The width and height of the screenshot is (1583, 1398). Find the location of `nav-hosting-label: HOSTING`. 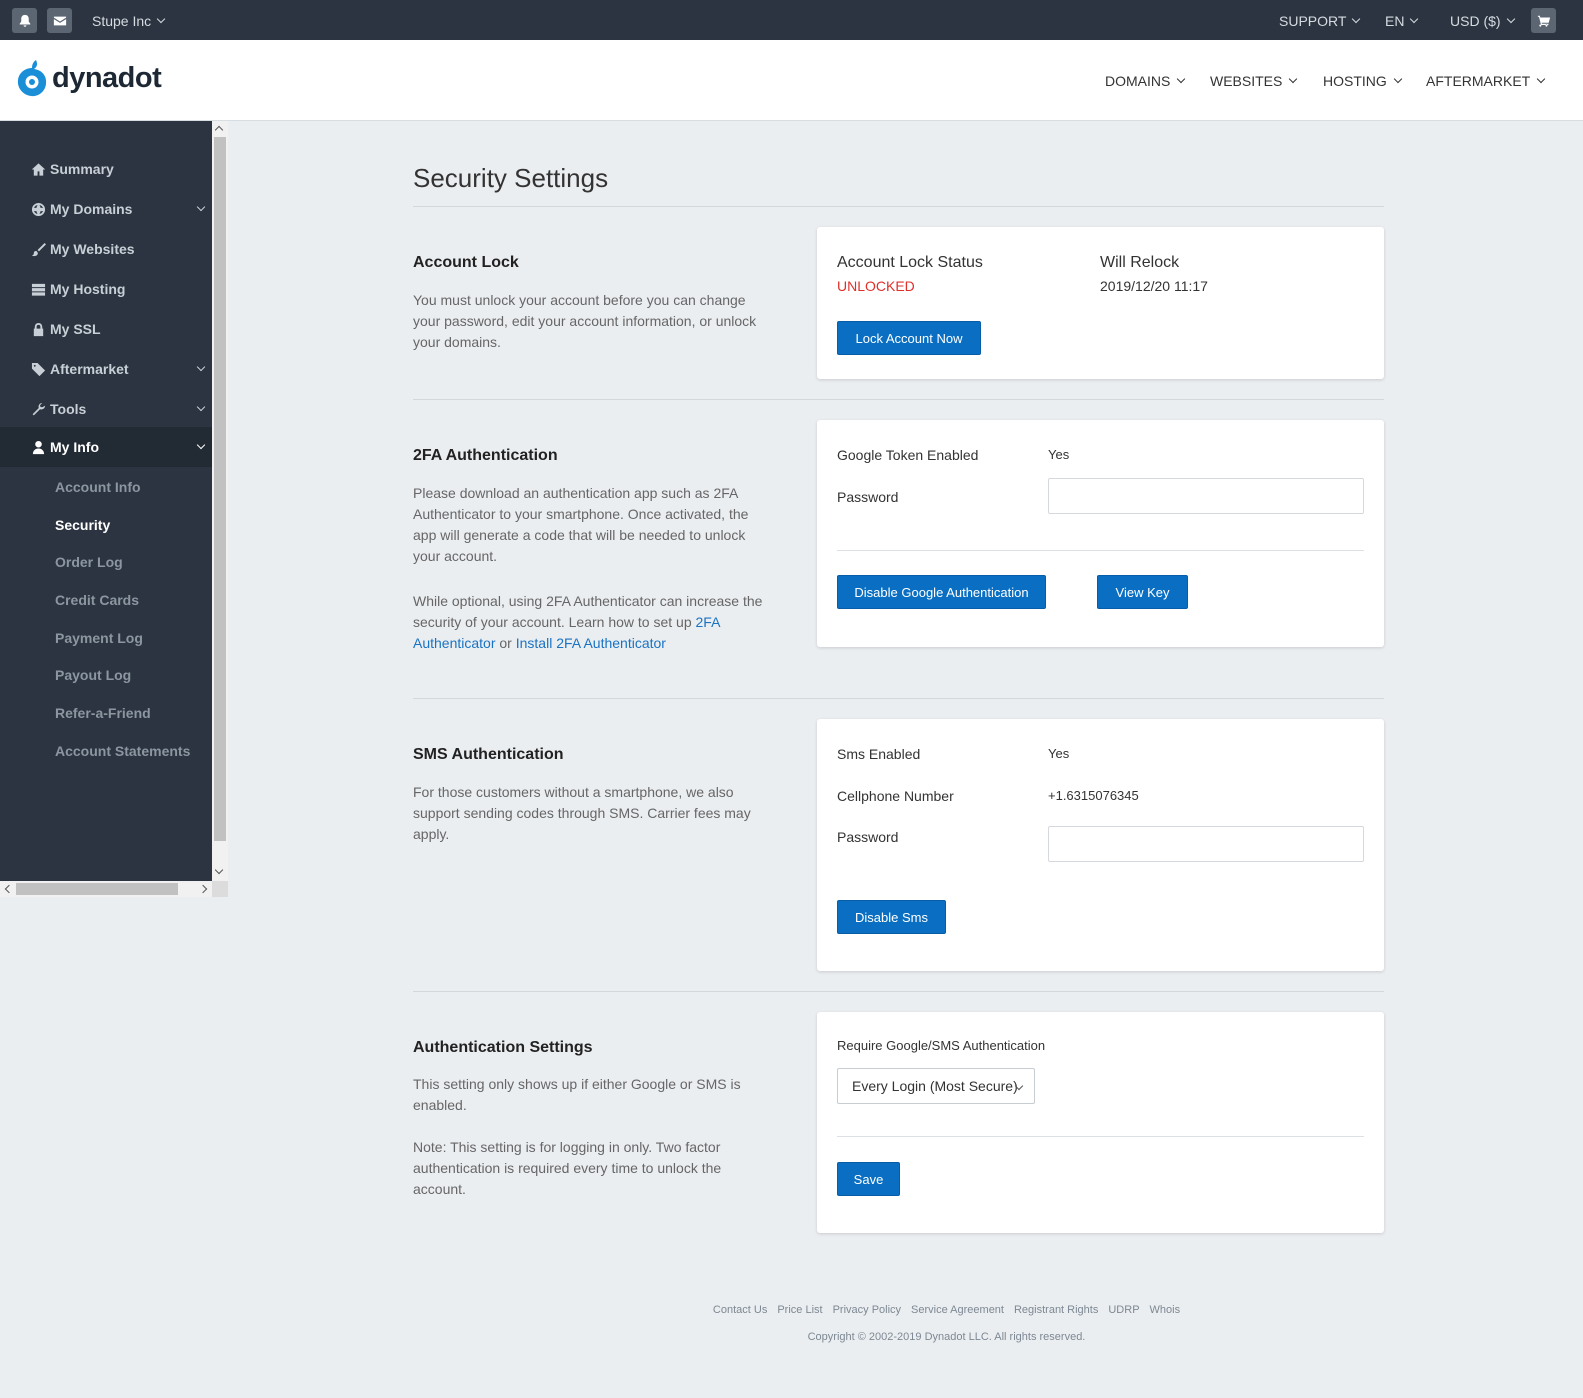

nav-hosting-label: HOSTING is located at coordinates (1355, 81).